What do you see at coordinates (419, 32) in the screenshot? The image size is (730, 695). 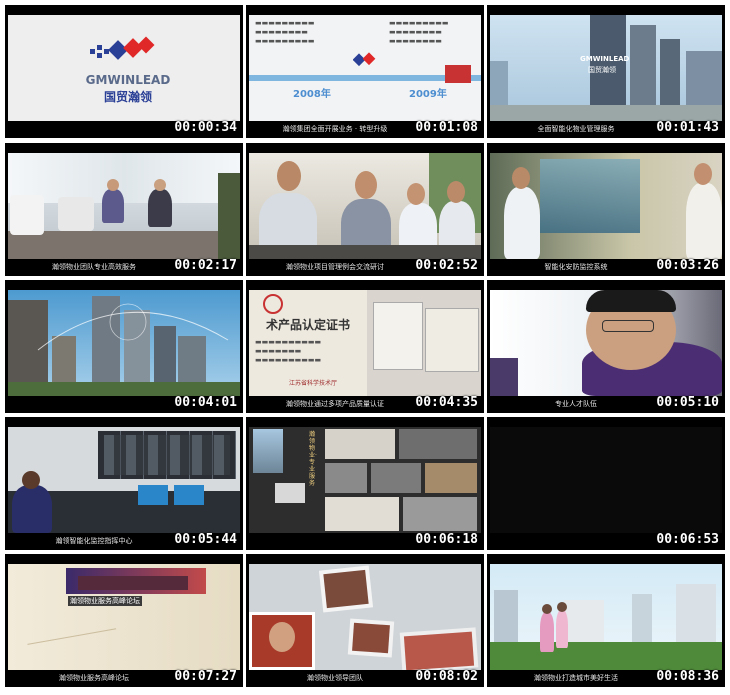 I see `text-block-right: ▬▬▬▬▬▬▬▬▬ ▬▬▬▬▬▬▬▬ ▬▬▬▬▬▬▬▬` at bounding box center [419, 32].